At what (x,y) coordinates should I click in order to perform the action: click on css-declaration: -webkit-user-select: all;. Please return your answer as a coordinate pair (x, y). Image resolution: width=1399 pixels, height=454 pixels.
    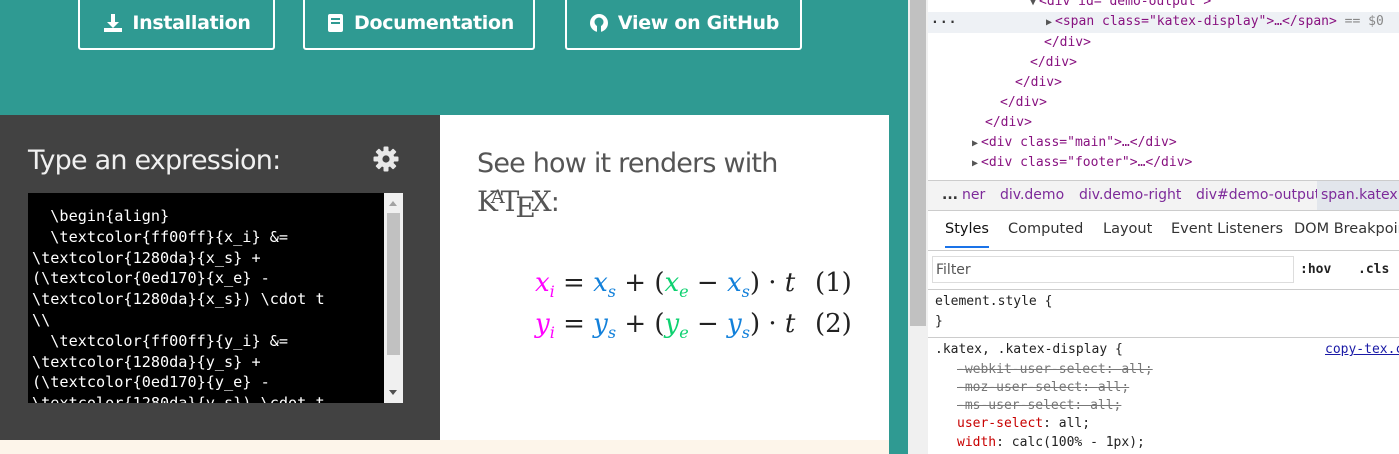
    Looking at the image, I should click on (1055, 369).